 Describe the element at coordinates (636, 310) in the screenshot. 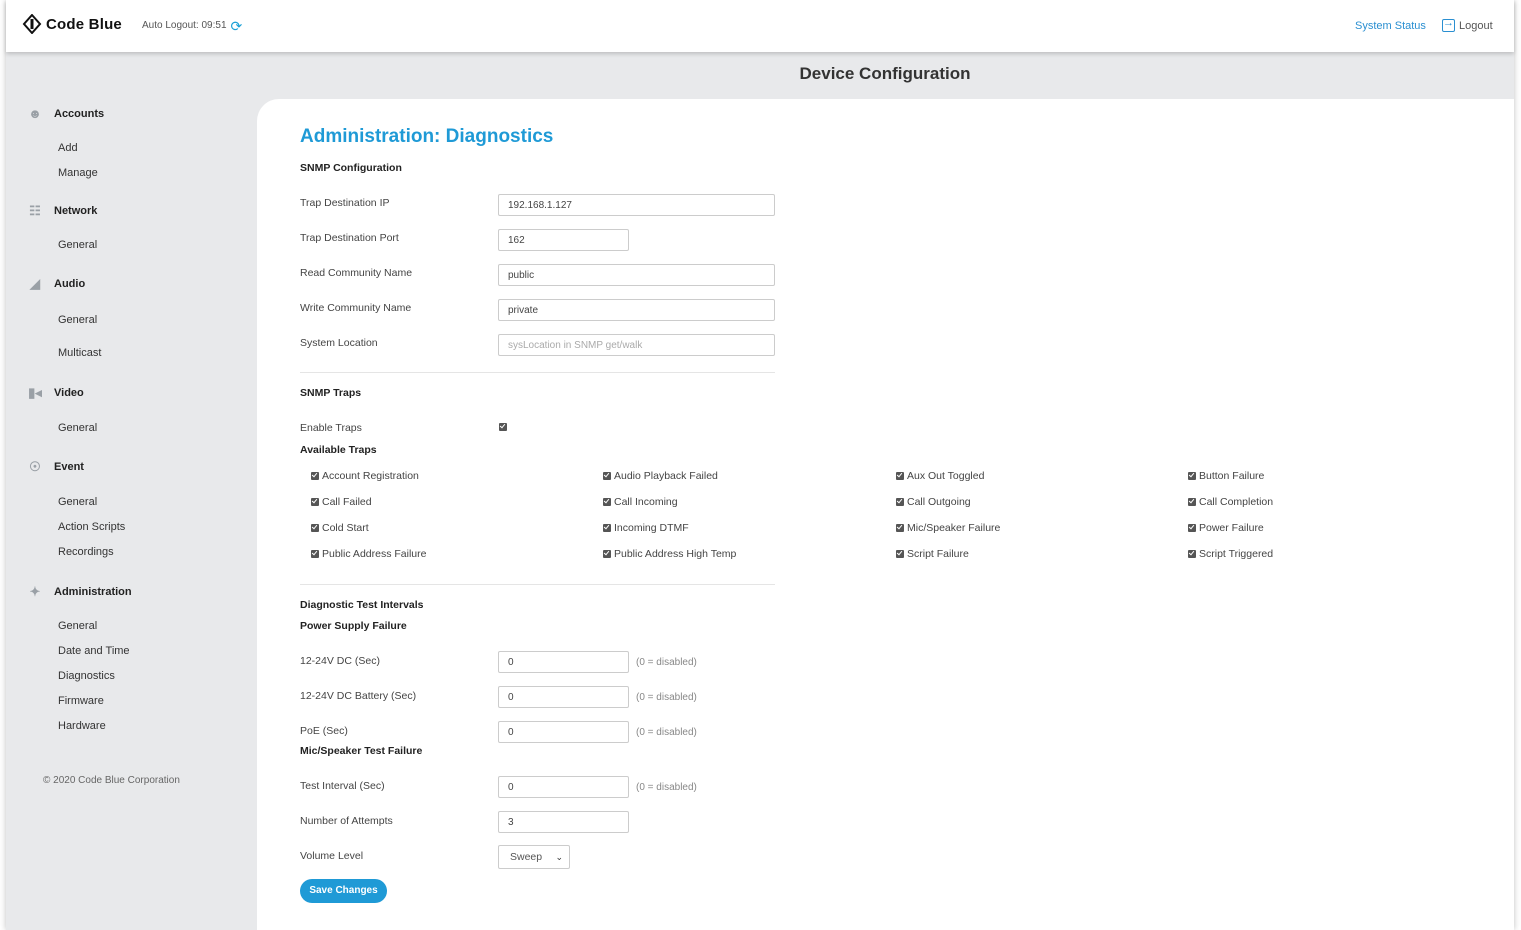

I see `write-community-input` at that location.